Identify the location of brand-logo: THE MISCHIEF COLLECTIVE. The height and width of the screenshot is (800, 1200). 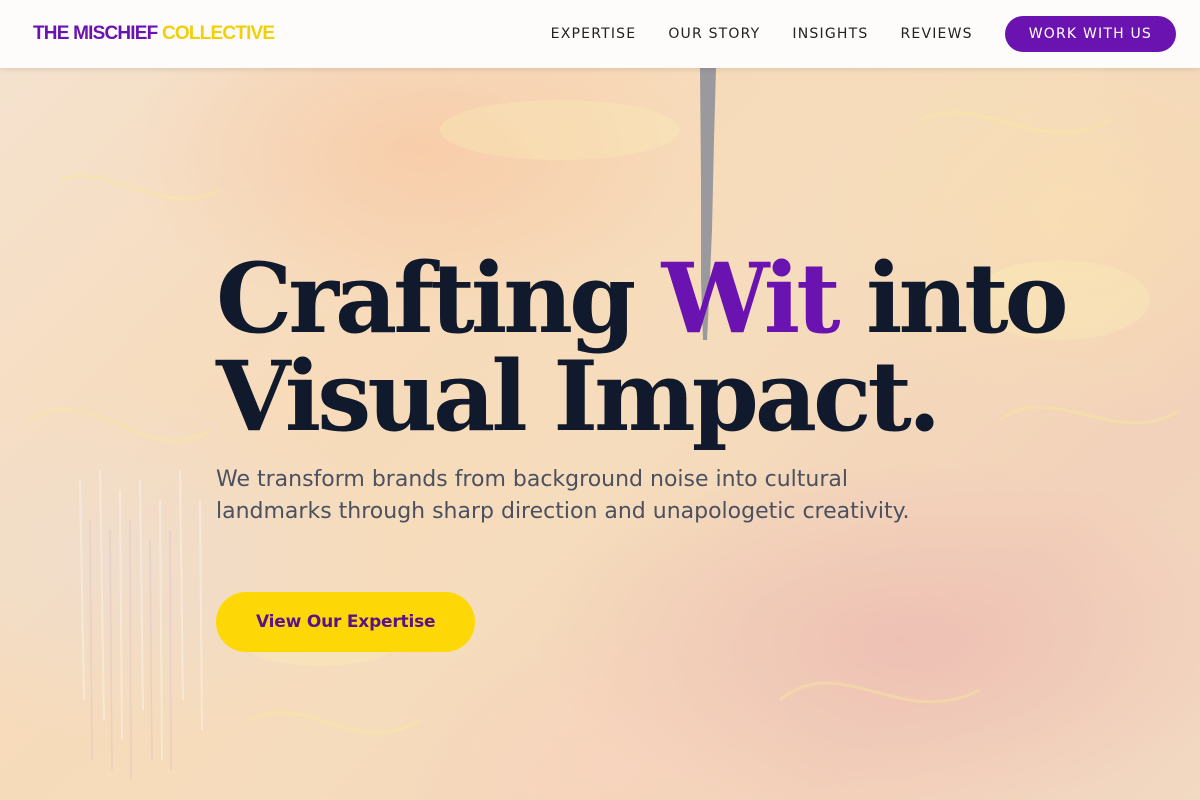
(154, 34).